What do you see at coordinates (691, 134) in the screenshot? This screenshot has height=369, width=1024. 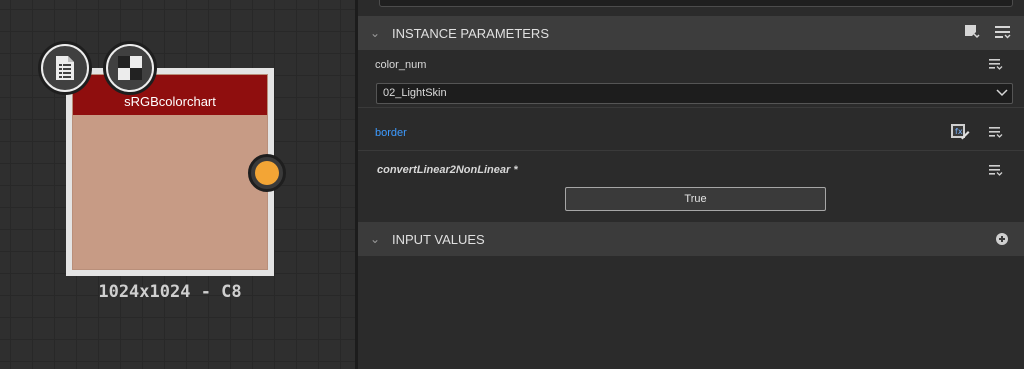 I see `param-row-border: border fx` at bounding box center [691, 134].